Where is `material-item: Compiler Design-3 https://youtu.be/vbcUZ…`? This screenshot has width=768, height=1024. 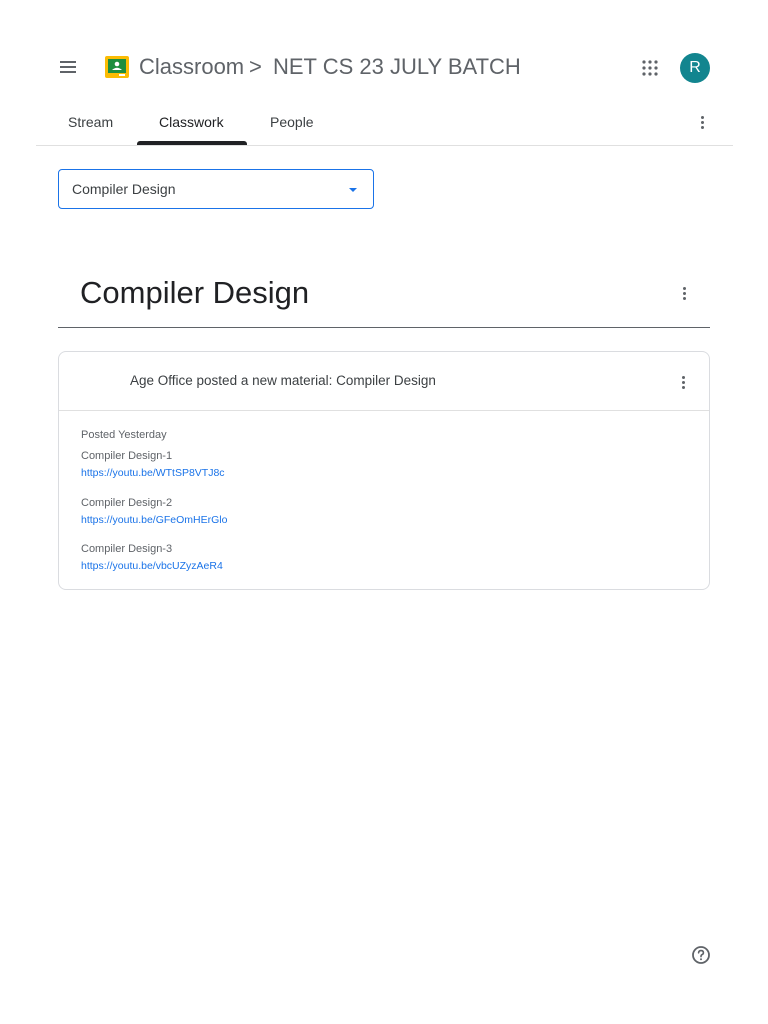 material-item: Compiler Design-3 https://youtu.be/vbcUZ… is located at coordinates (231, 558).